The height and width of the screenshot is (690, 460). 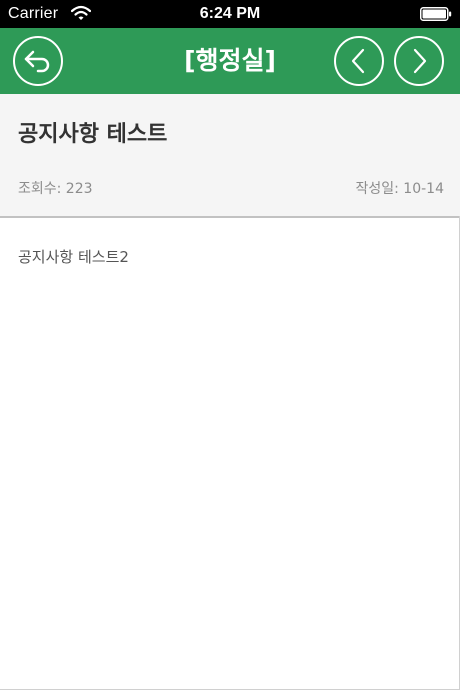 I want to click on chevron-left-icon, so click(x=358, y=61).